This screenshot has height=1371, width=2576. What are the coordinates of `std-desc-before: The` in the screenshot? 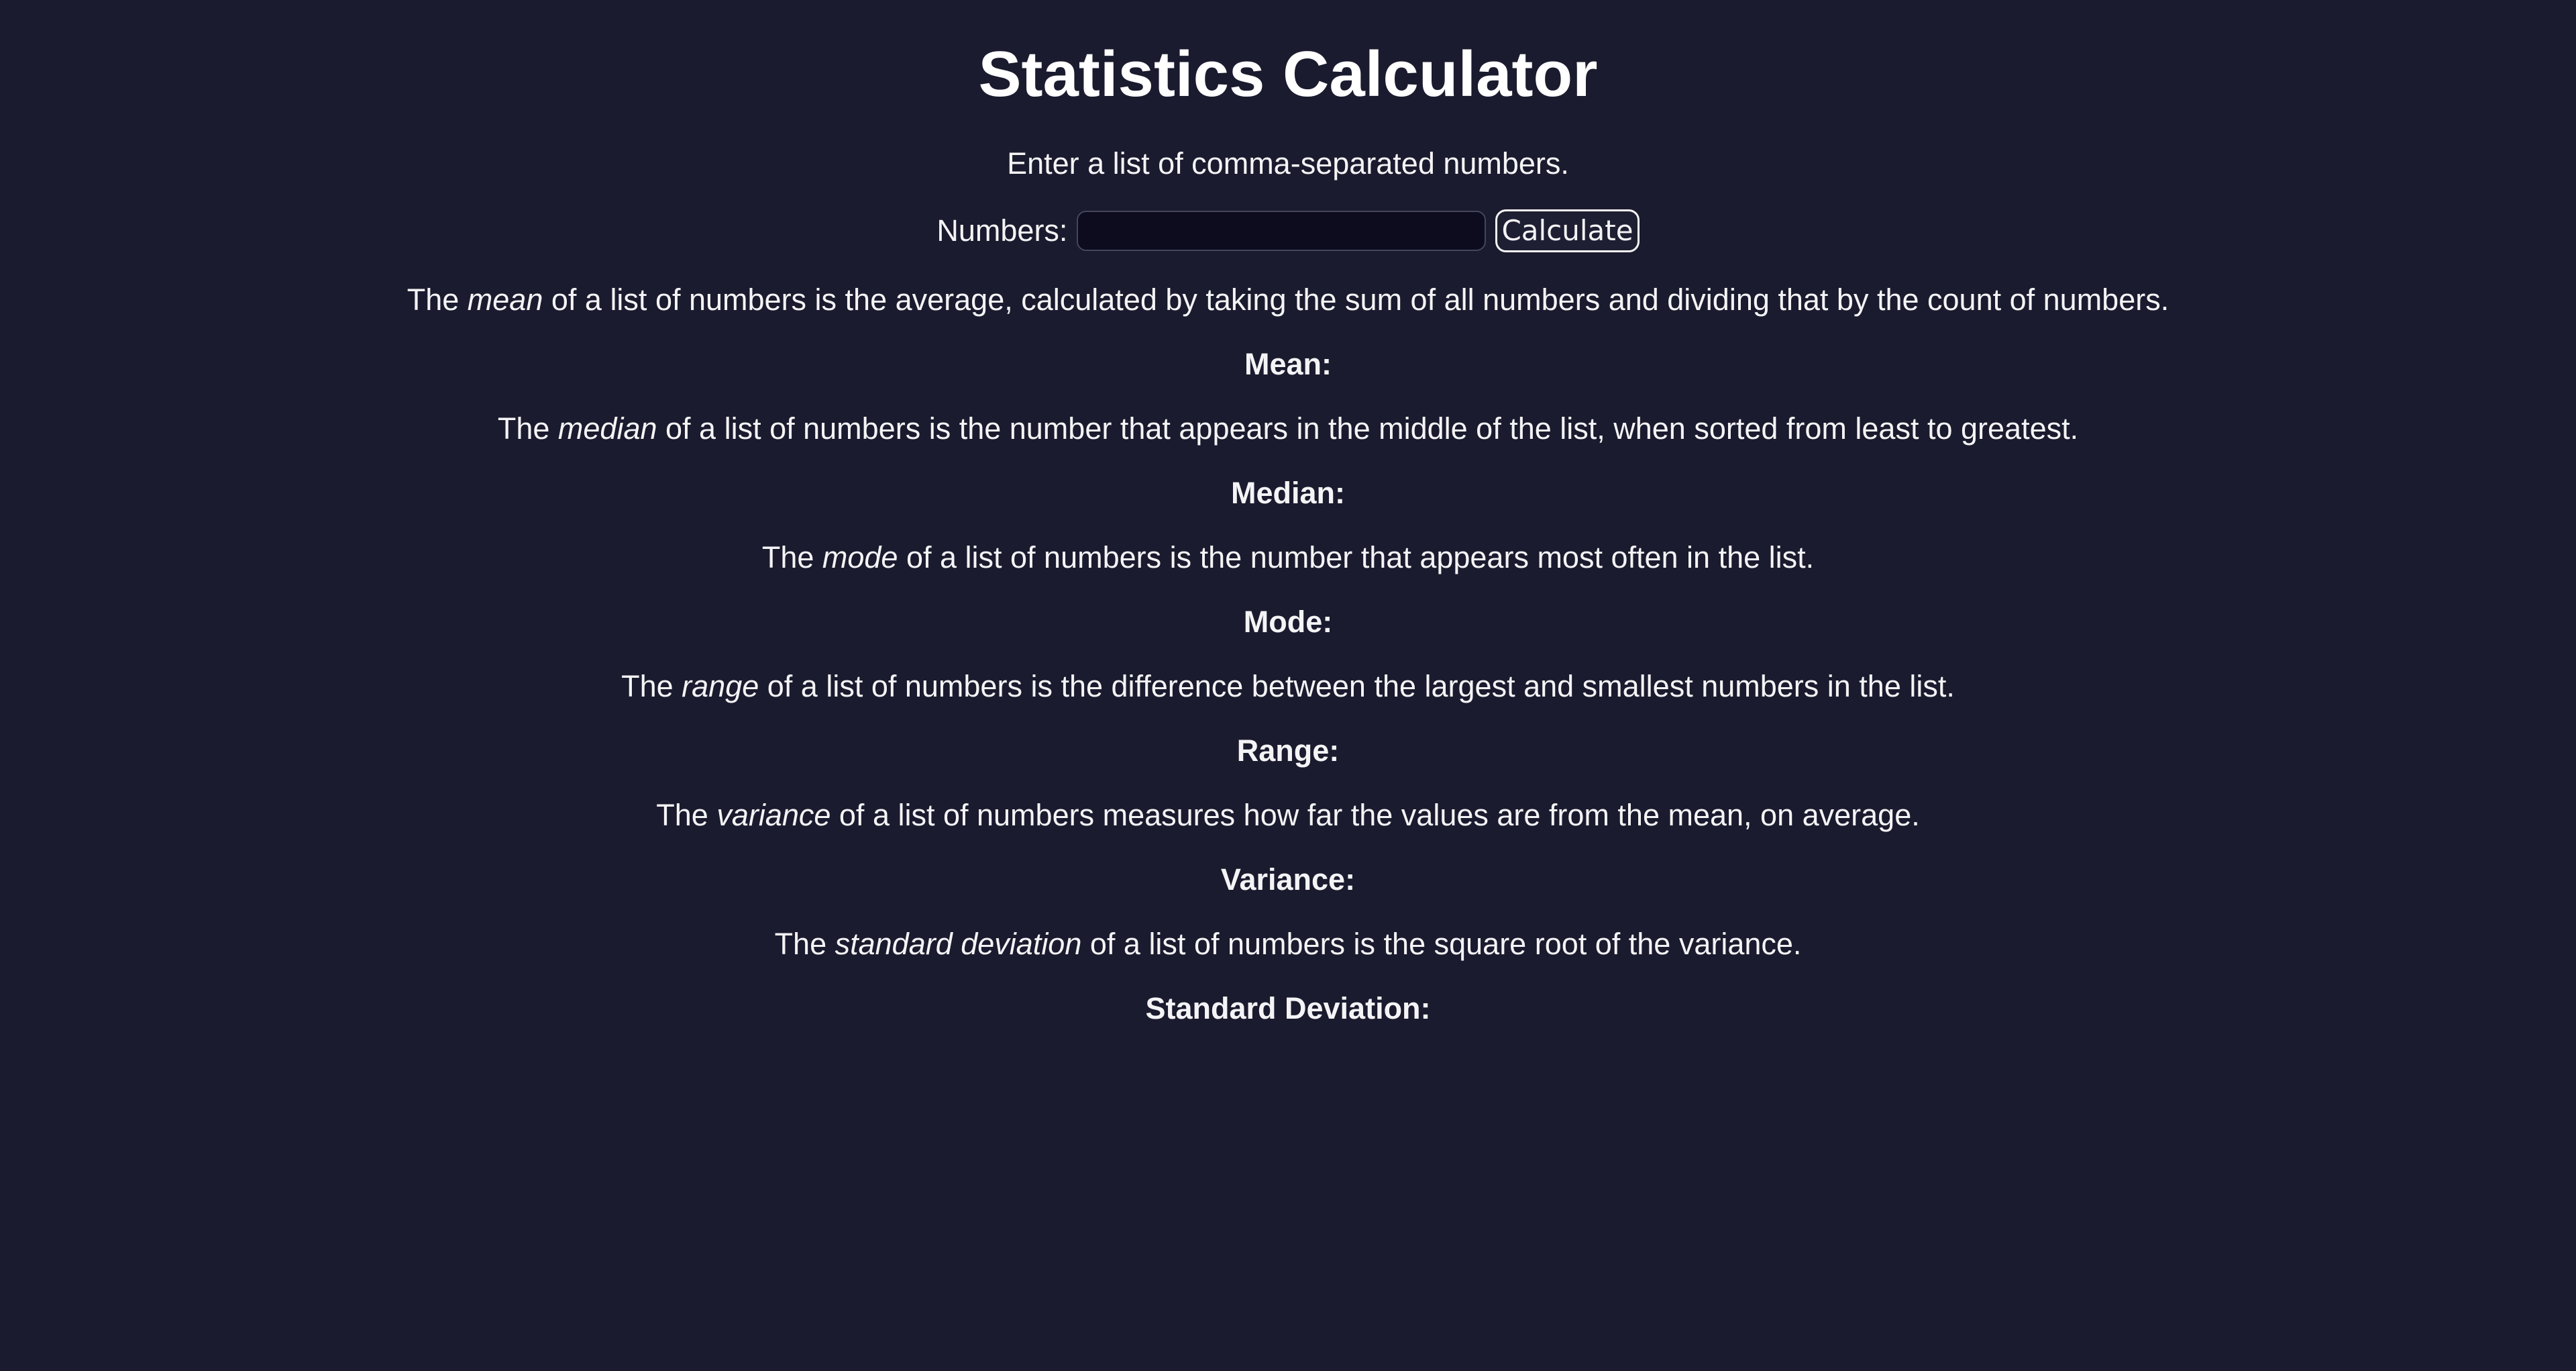 It's located at (804, 944).